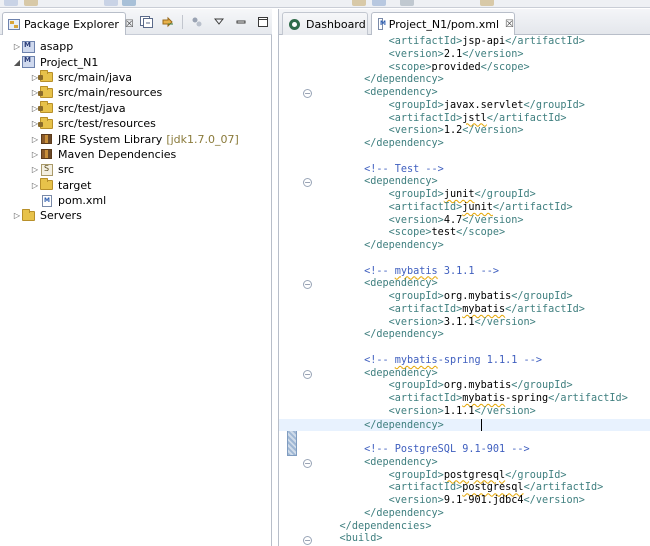 This screenshot has width=650, height=546. Describe the element at coordinates (482, 501) in the screenshot. I see `code-line: <version>9.1-901.jdbc4</version>` at that location.